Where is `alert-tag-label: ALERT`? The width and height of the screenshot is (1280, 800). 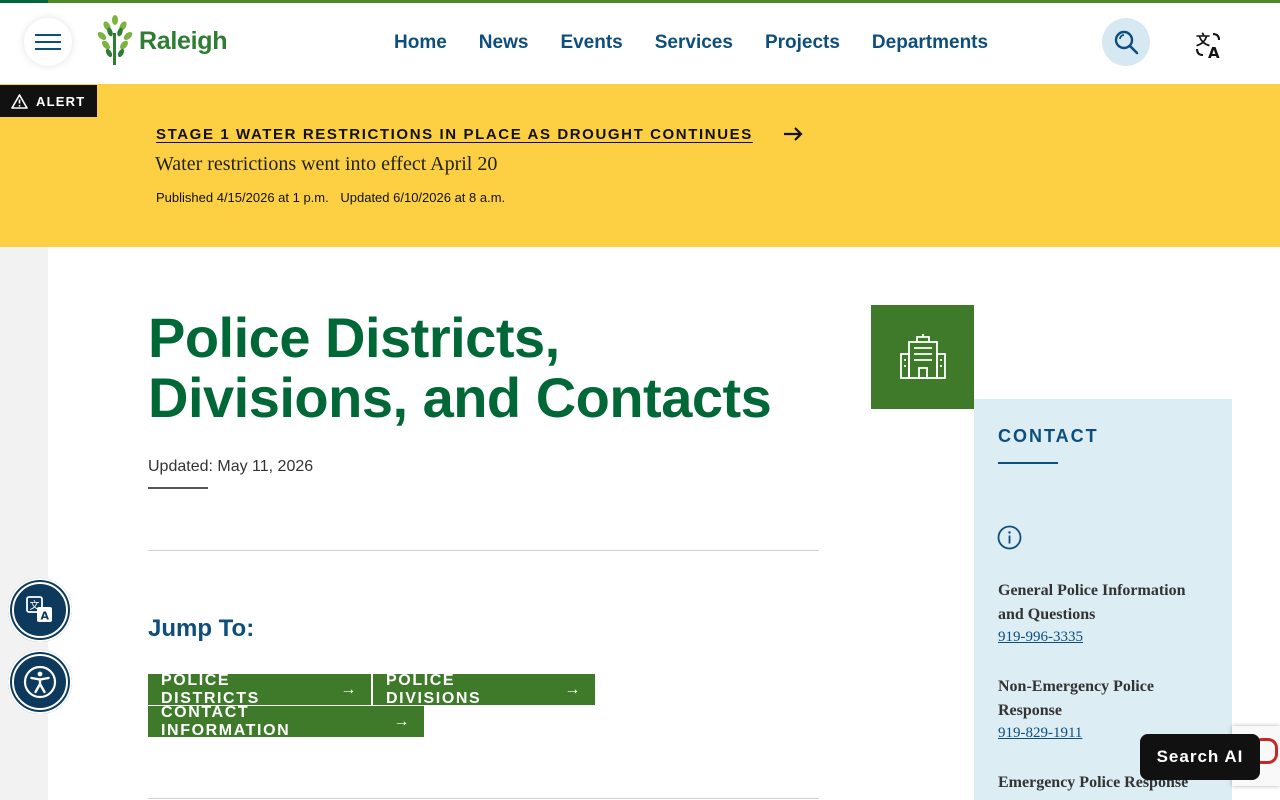
alert-tag-label: ALERT is located at coordinates (61, 101).